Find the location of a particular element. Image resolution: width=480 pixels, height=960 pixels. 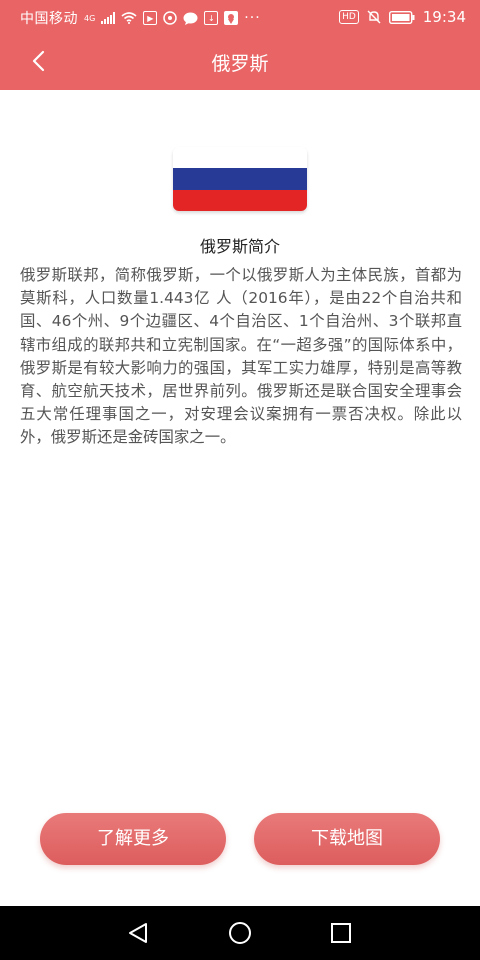

flag-stripe-blue is located at coordinates (240, 179).